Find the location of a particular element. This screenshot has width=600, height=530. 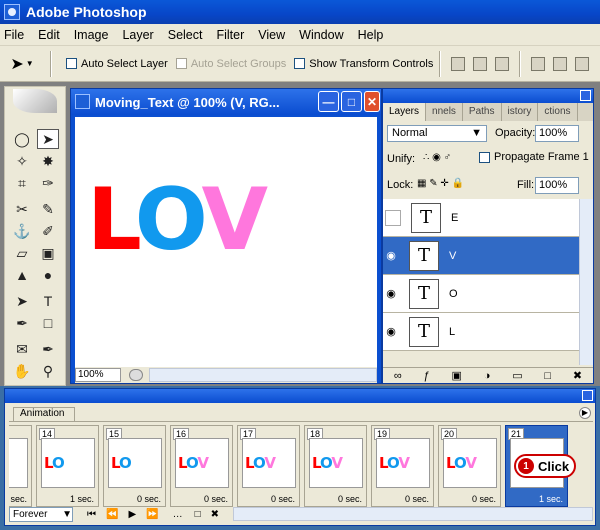

layer-mask-icon: ▣ is located at coordinates (457, 375).